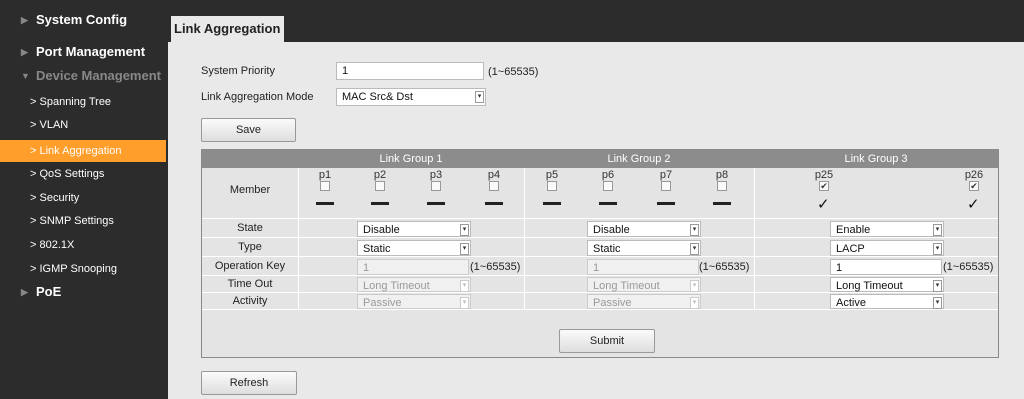 The image size is (1024, 399). I want to click on port-checkbox-p4, so click(494, 186).